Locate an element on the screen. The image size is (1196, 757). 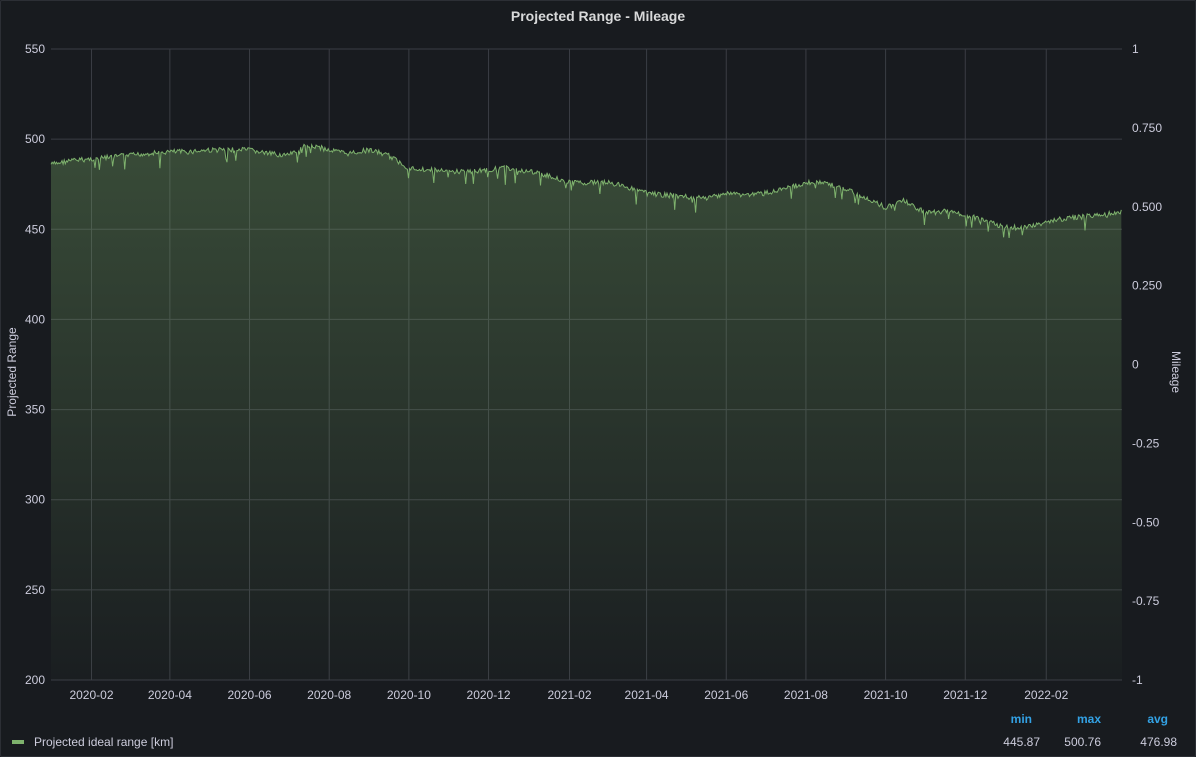
x-tick-label: 2021-12 is located at coordinates (965, 695).